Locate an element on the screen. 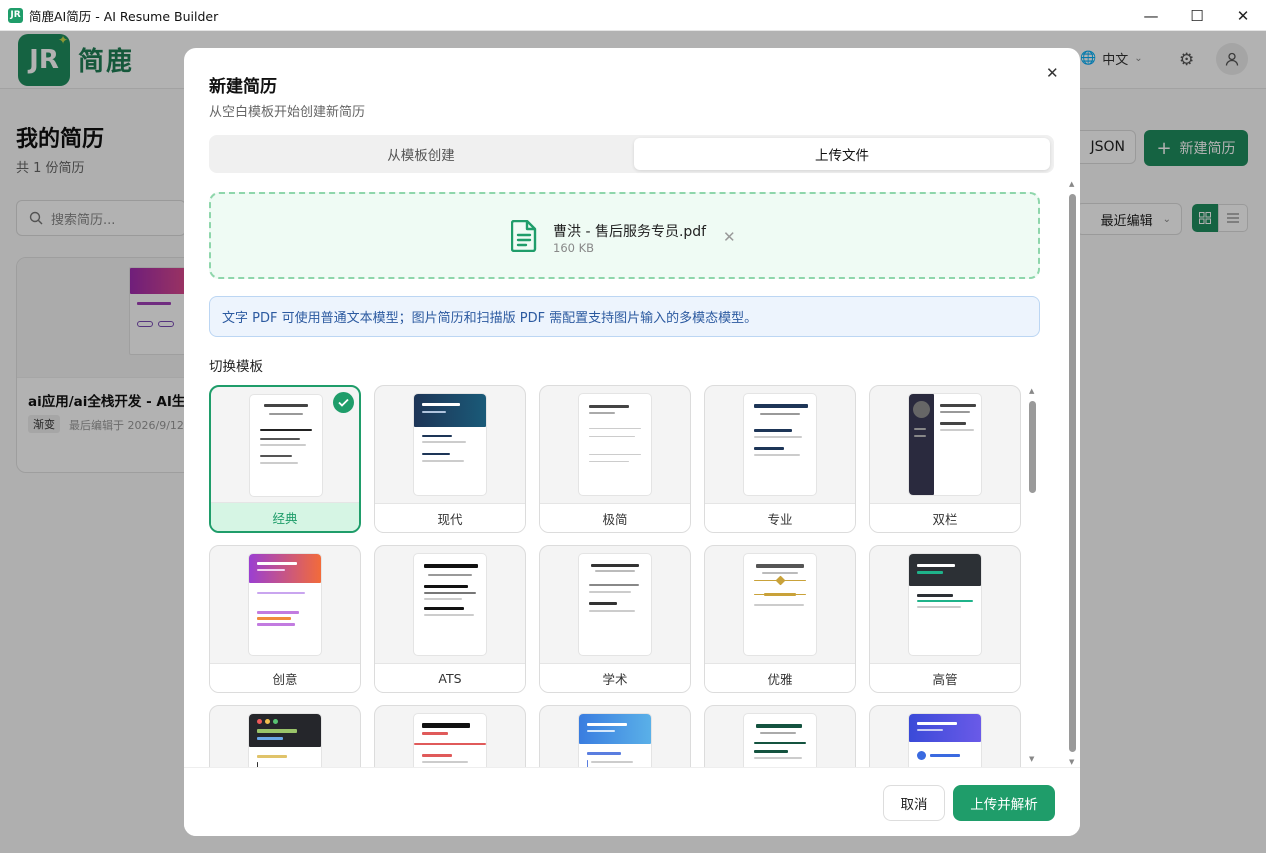 This screenshot has width=1266, height=853. template-grid-scrollbar: ▲ ▼ is located at coordinates (1032, 576).